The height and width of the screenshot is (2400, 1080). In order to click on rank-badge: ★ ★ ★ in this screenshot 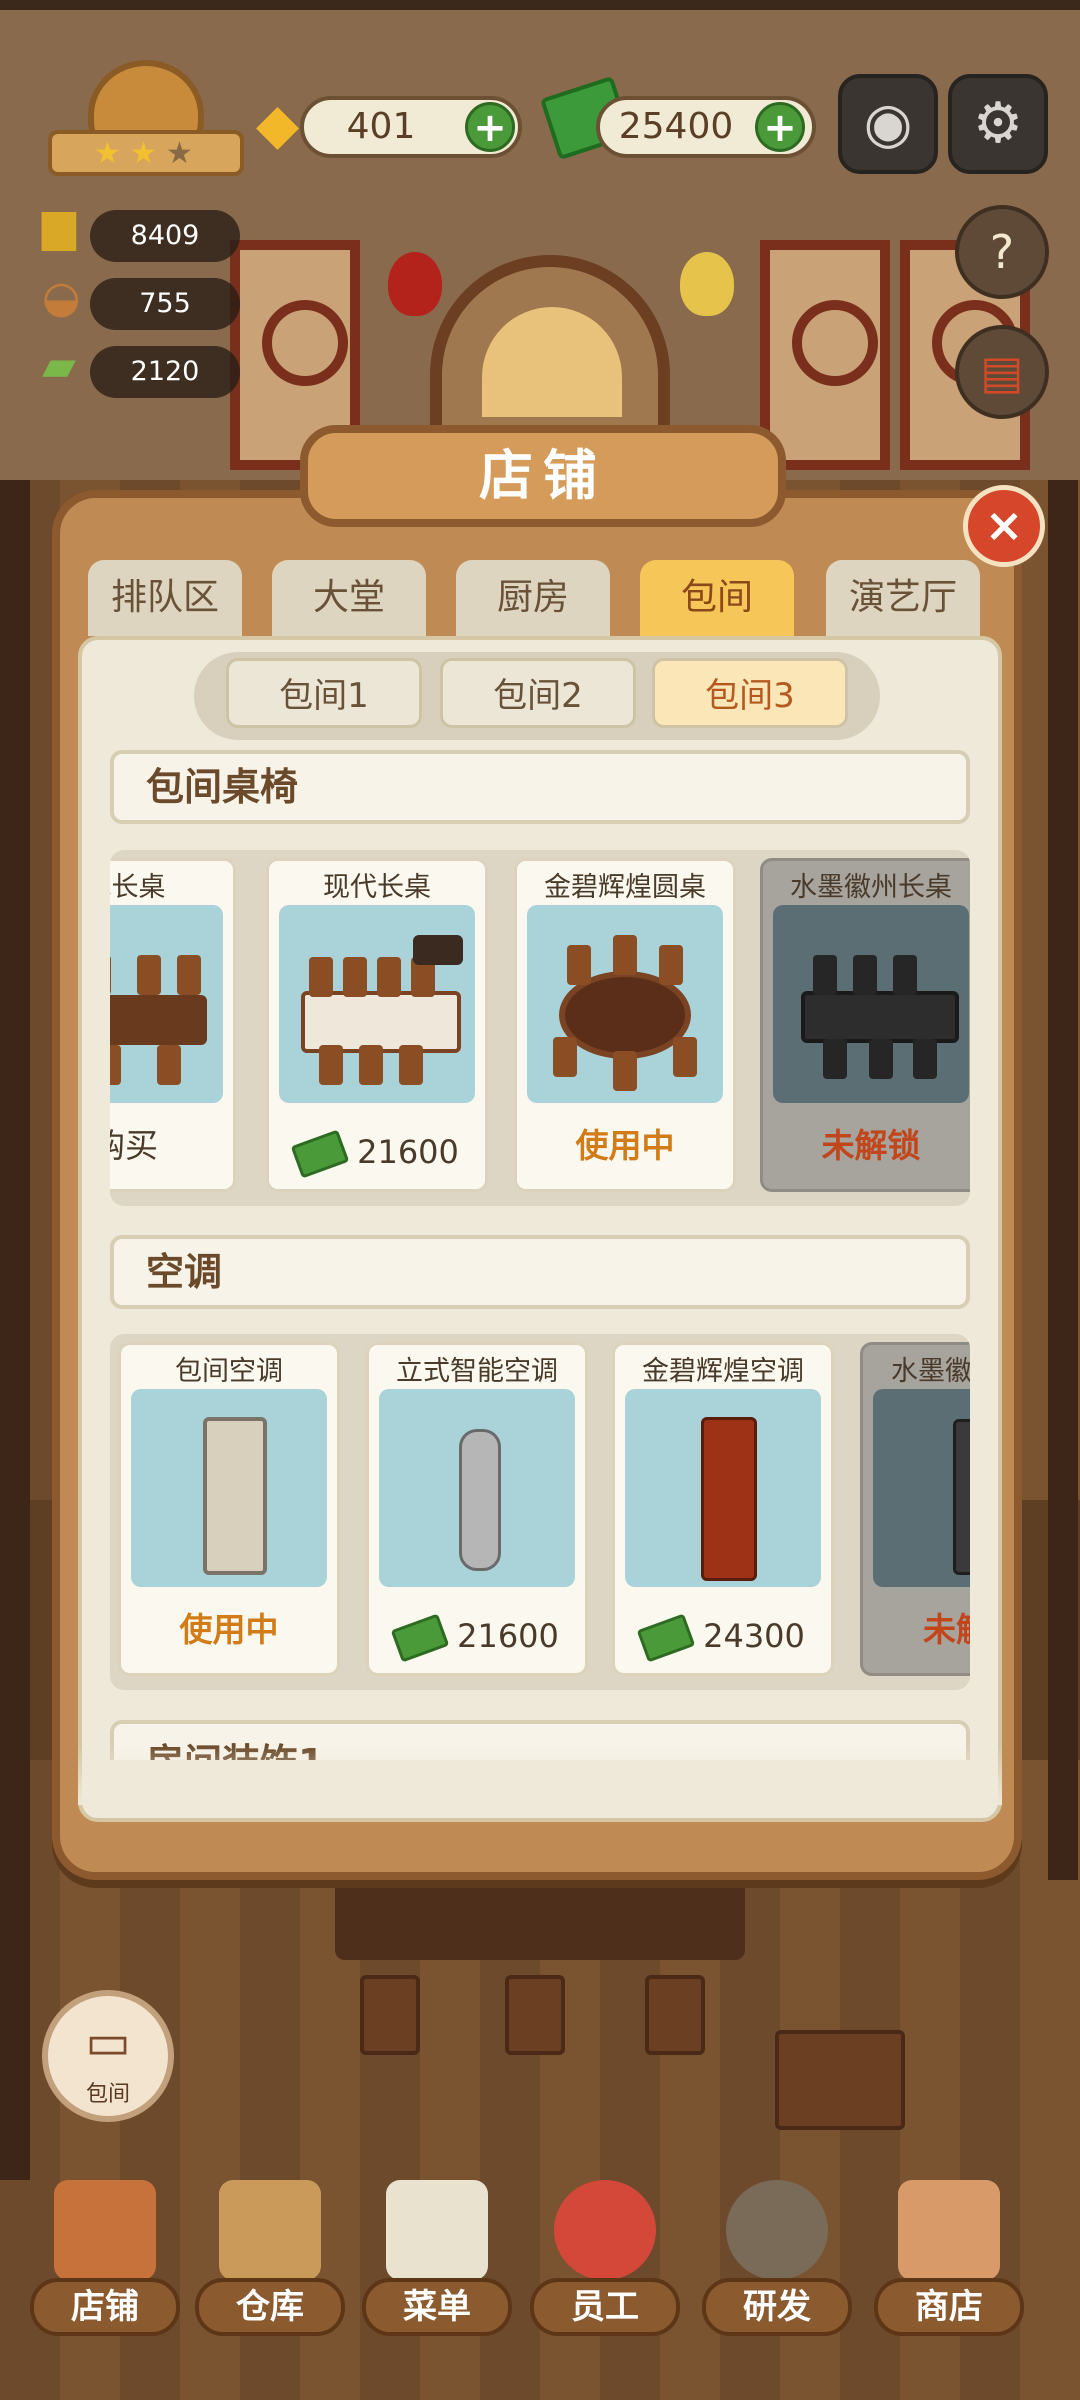, I will do `click(146, 125)`.